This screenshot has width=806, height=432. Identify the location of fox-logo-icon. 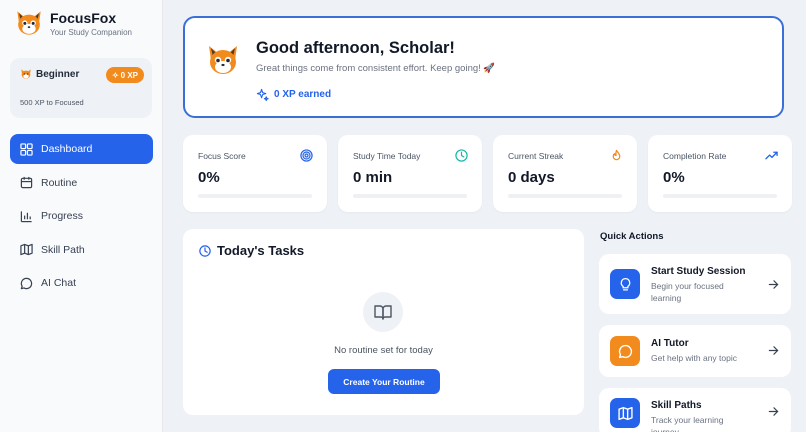
(29, 23).